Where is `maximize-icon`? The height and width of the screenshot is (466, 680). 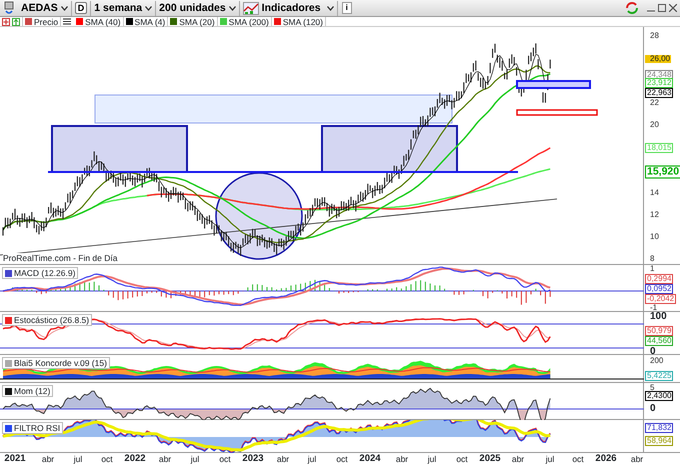 maximize-icon is located at coordinates (662, 8).